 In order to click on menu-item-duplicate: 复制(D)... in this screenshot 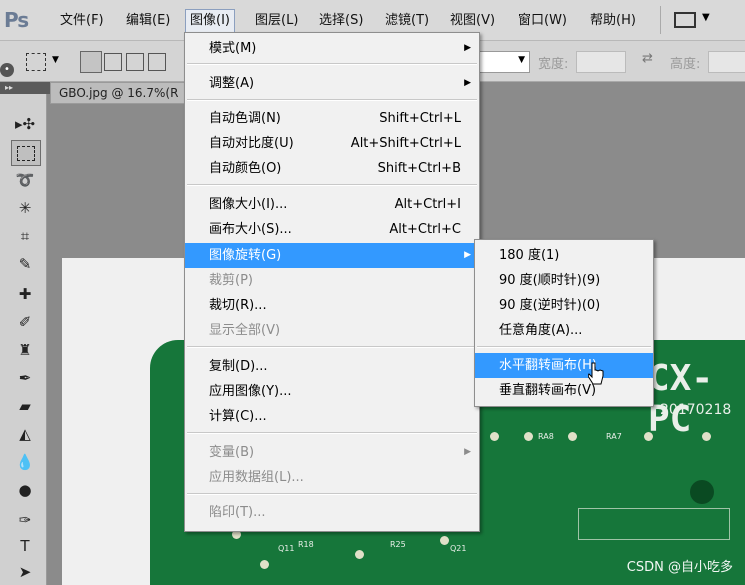, I will do `click(332, 366)`.